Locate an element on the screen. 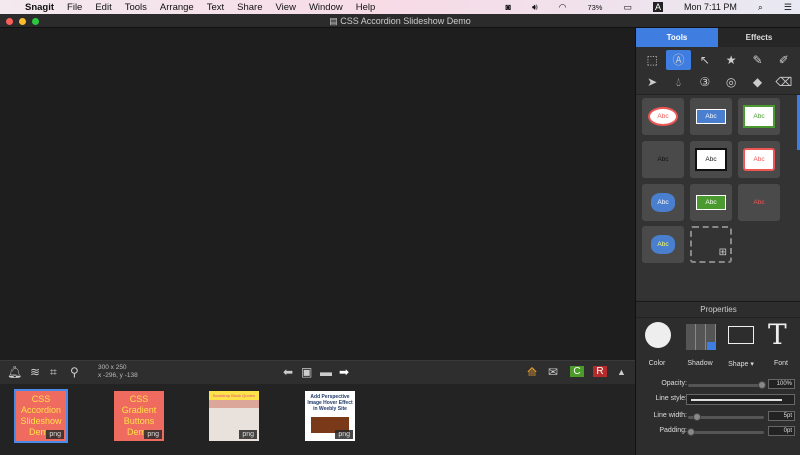 The height and width of the screenshot is (455, 800). opacity-row: Opacity: 100% is located at coordinates (718, 384).